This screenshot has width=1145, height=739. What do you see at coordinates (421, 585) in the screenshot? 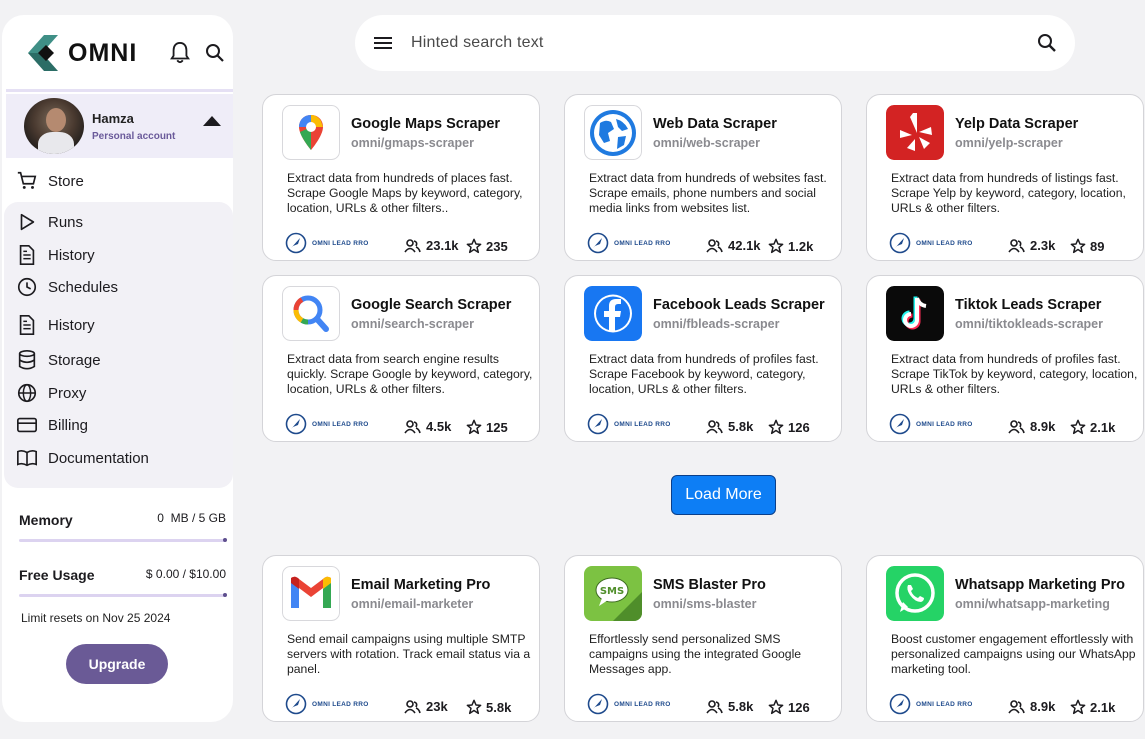
I see `card-title: Email Marketing Pro` at bounding box center [421, 585].